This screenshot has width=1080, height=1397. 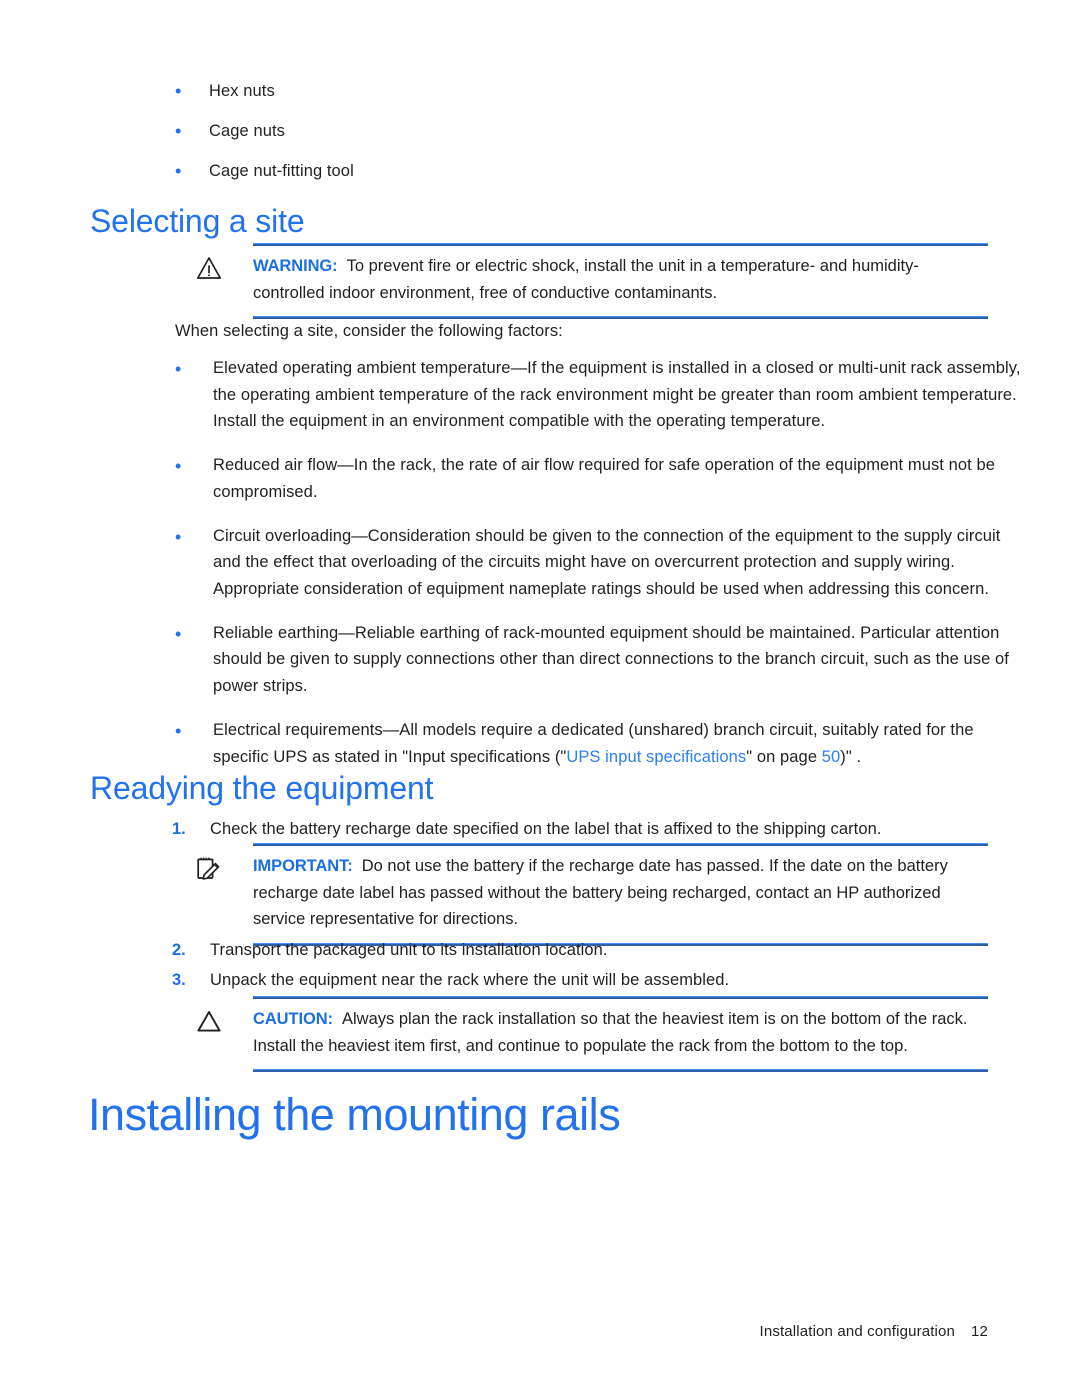 What do you see at coordinates (224, 266) in the screenshot?
I see `warning-triangle-icon` at bounding box center [224, 266].